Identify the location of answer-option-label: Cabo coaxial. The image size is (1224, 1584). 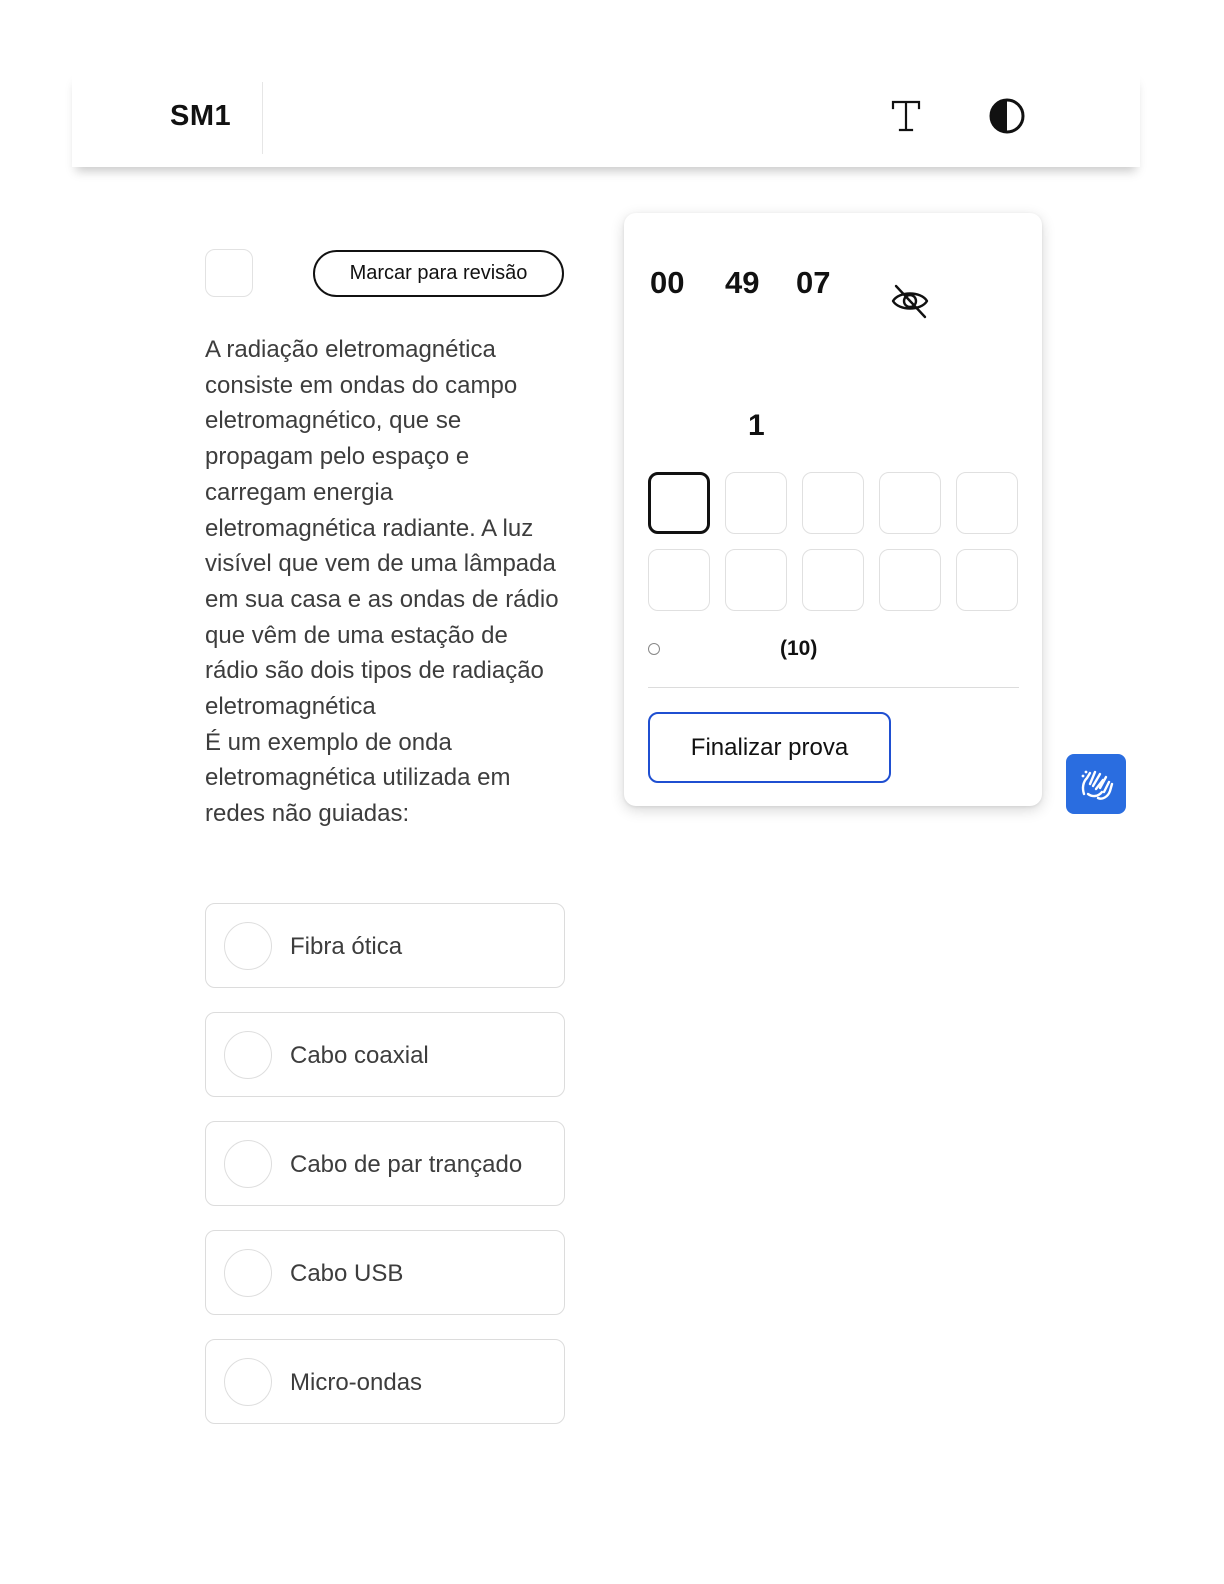
(359, 1055).